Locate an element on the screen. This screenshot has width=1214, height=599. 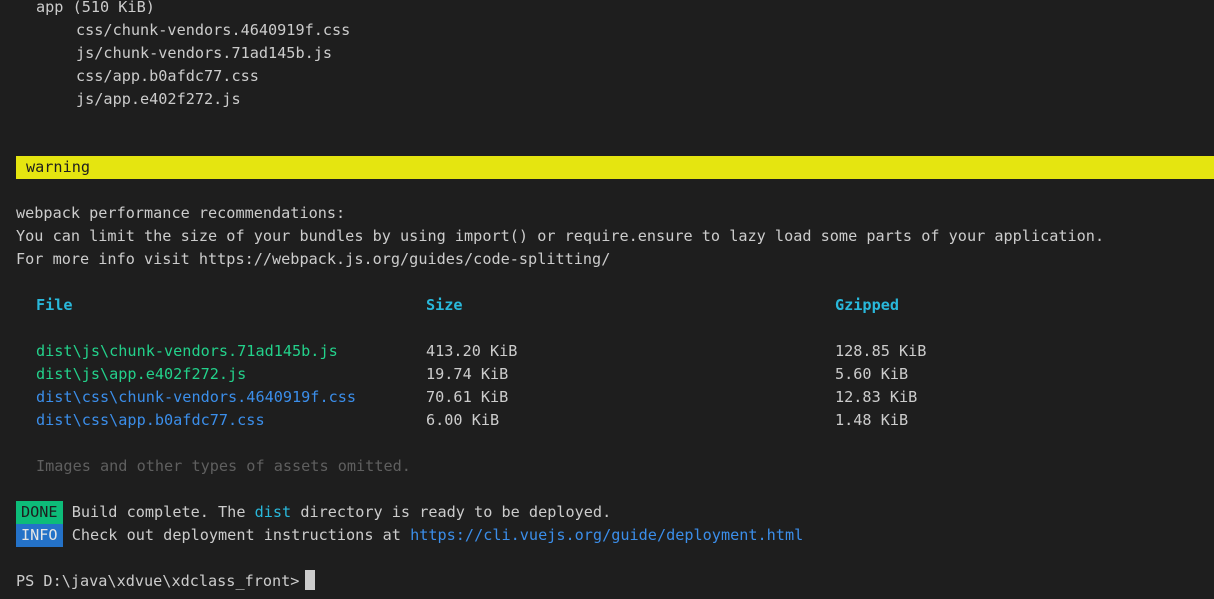
done-text-after: directory is ready to be deployed. is located at coordinates (451, 512).